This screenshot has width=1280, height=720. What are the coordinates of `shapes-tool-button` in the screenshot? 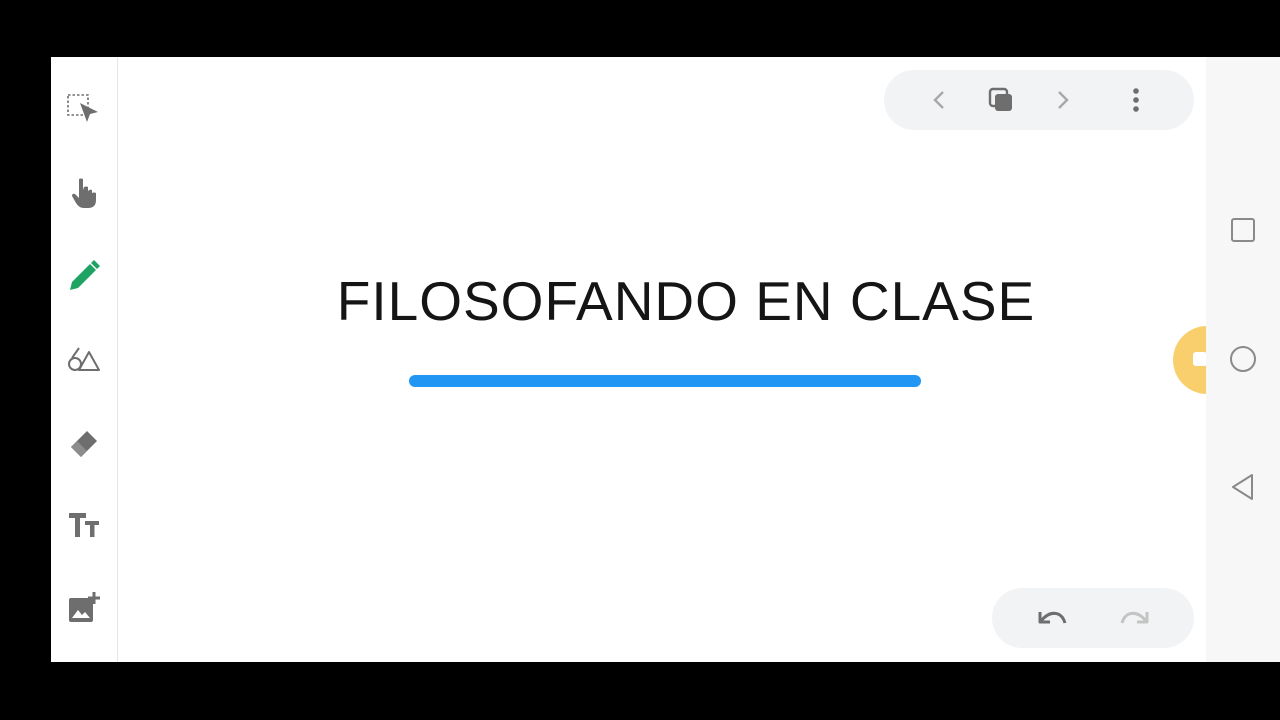 It's located at (84, 359).